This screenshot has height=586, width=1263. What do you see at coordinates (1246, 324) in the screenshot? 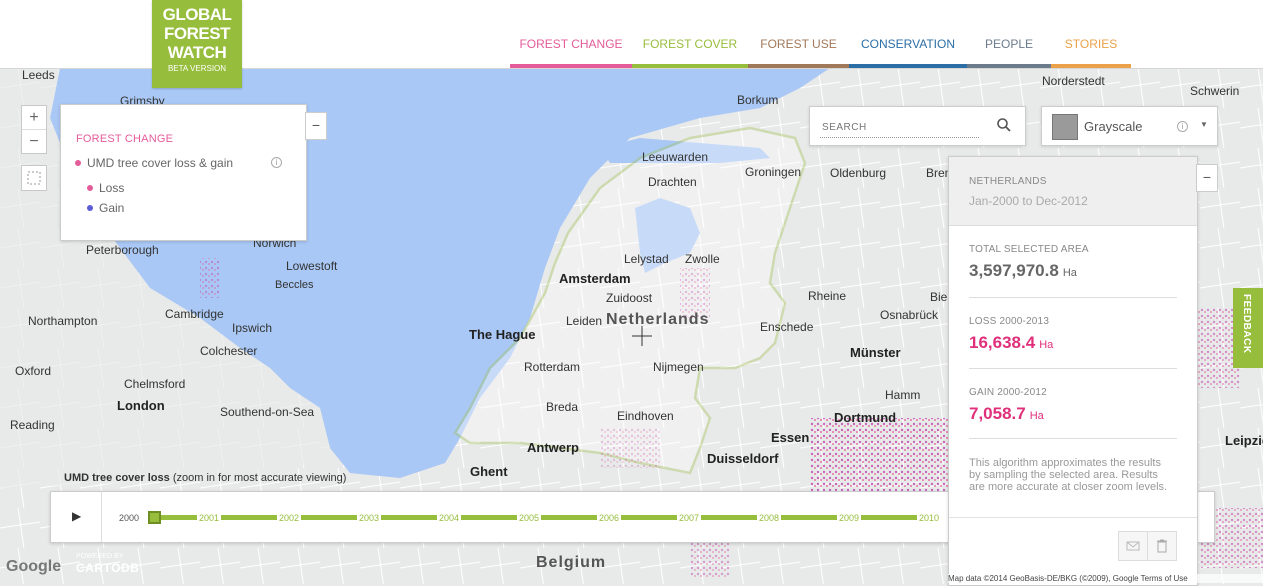
I see `feedback-label: FEEDBACK` at bounding box center [1246, 324].